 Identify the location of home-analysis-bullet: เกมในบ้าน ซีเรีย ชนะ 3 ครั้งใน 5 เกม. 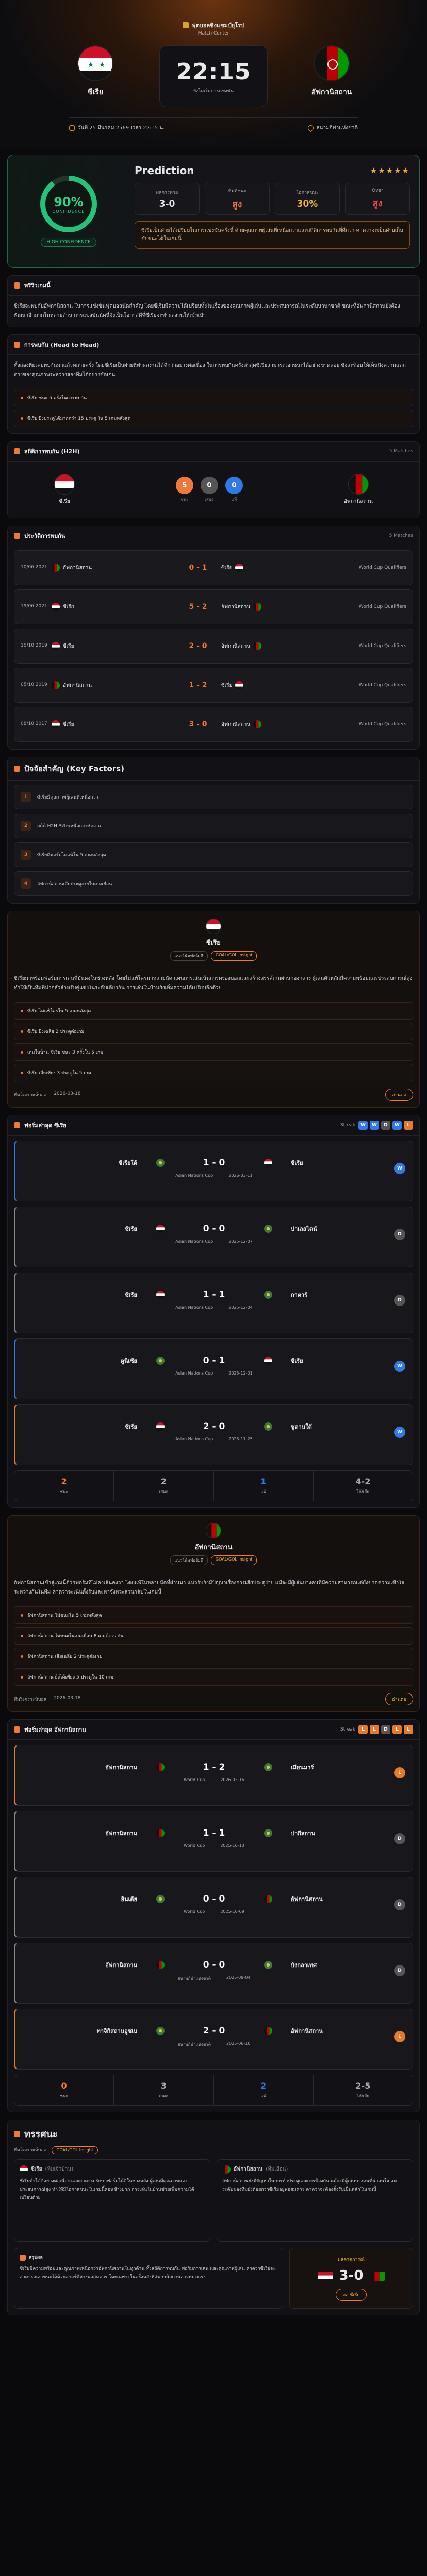
(213, 1052).